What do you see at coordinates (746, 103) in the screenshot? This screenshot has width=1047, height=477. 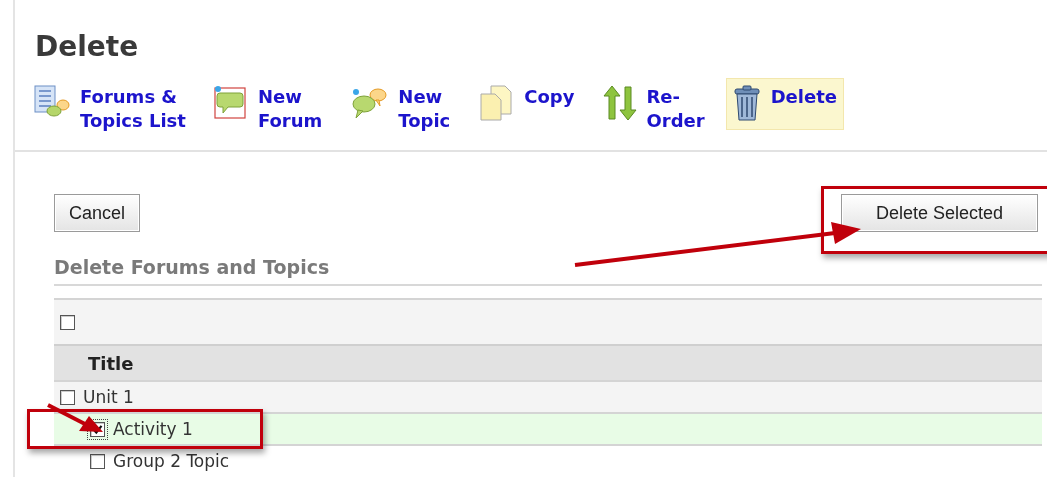 I see `trash-can-icon` at bounding box center [746, 103].